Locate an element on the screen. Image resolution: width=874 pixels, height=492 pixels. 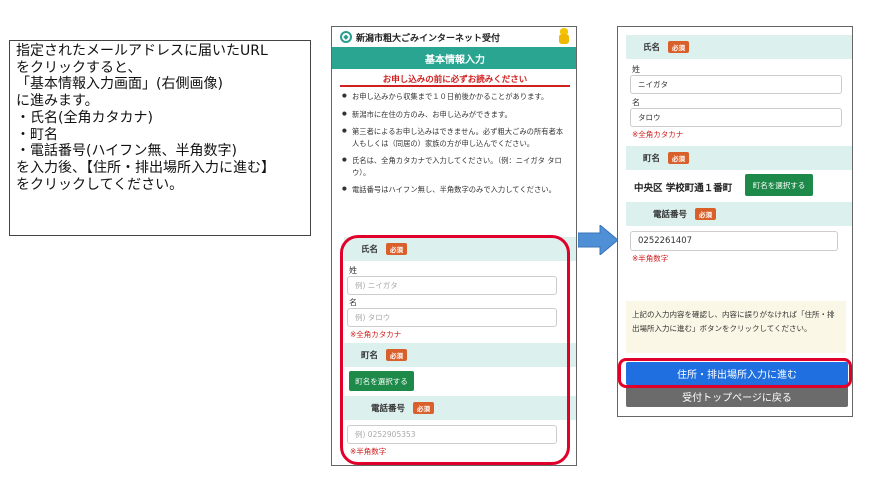
list-item: 新潟市に在住の方のみ、お申し込みができます。 is located at coordinates (455, 115).